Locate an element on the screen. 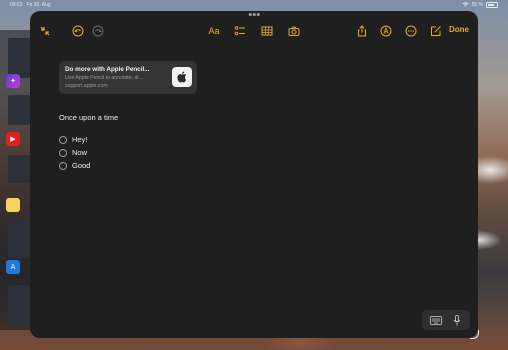  keyboard-shortcut-bar is located at coordinates (446, 320).